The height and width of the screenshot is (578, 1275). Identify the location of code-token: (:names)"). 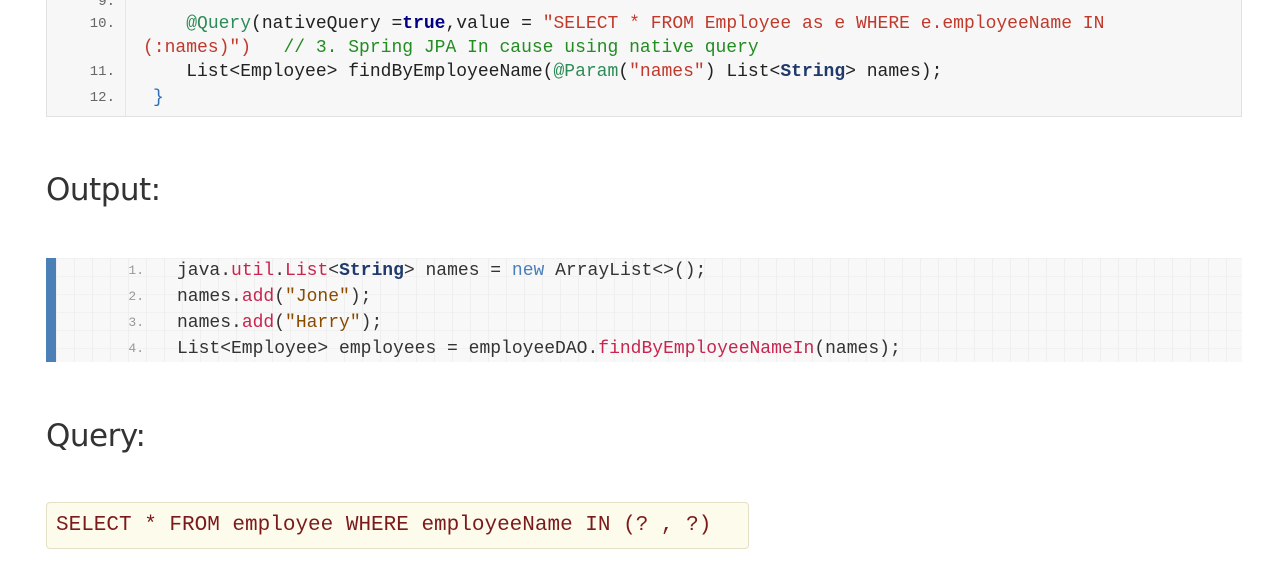
(197, 48).